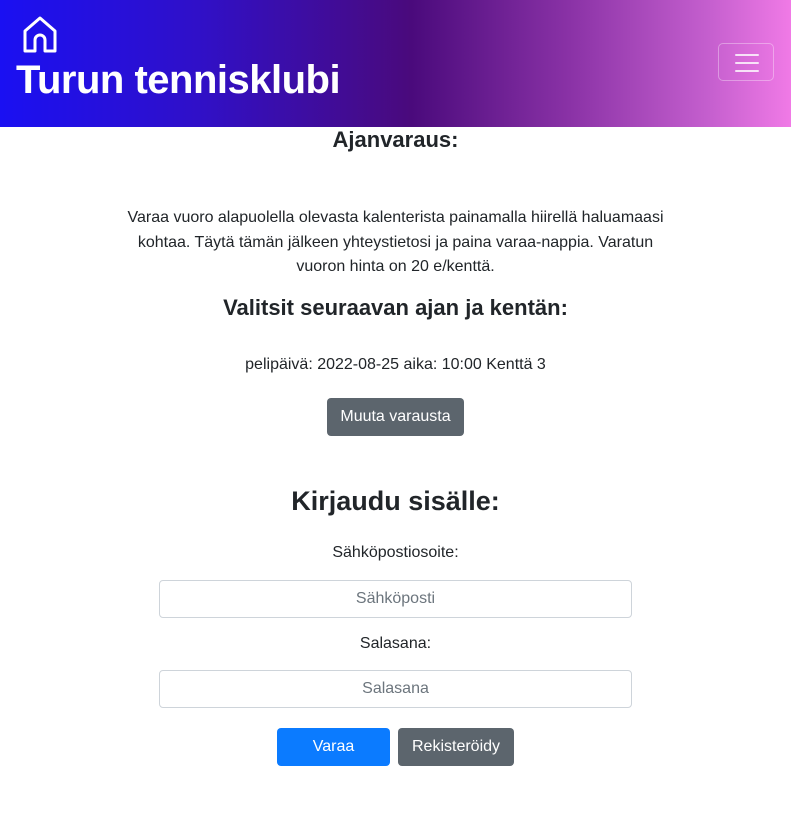 This screenshot has width=791, height=813. What do you see at coordinates (395, 307) in the screenshot?
I see `selection-heading: Valitsit seuraavan ajan ja kentän:` at bounding box center [395, 307].